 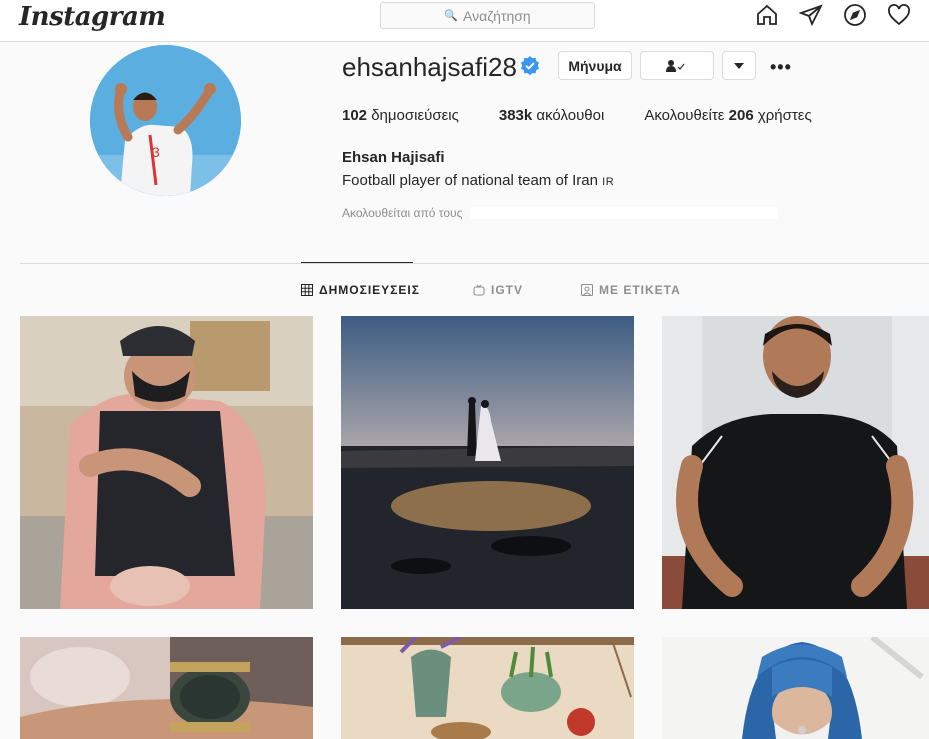 I want to click on following-user-check-icon, so click(x=675, y=65).